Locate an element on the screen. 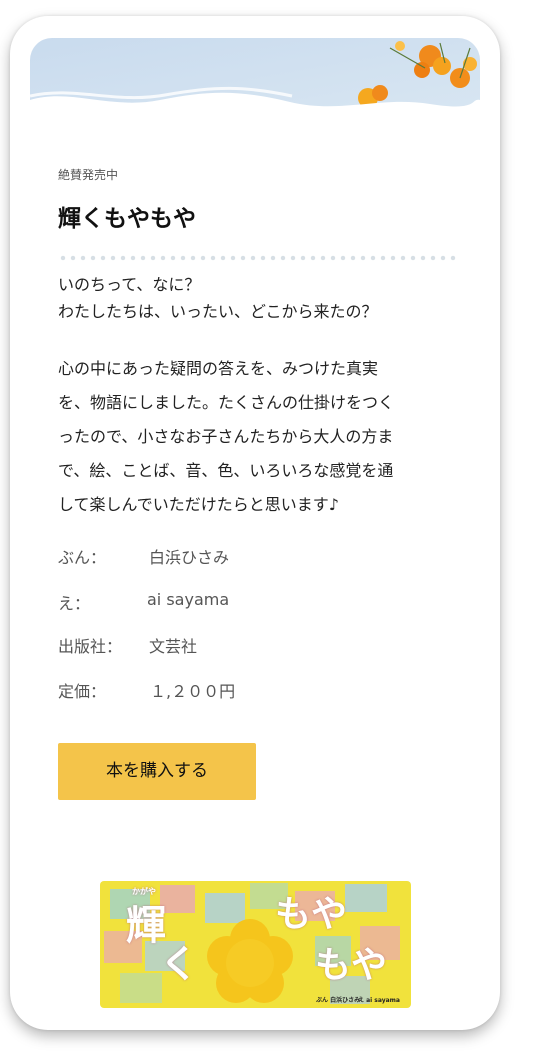  lead-text: いのちって、なに？ わたしたちは、いったい、どこから来たの？ is located at coordinates (258, 298).